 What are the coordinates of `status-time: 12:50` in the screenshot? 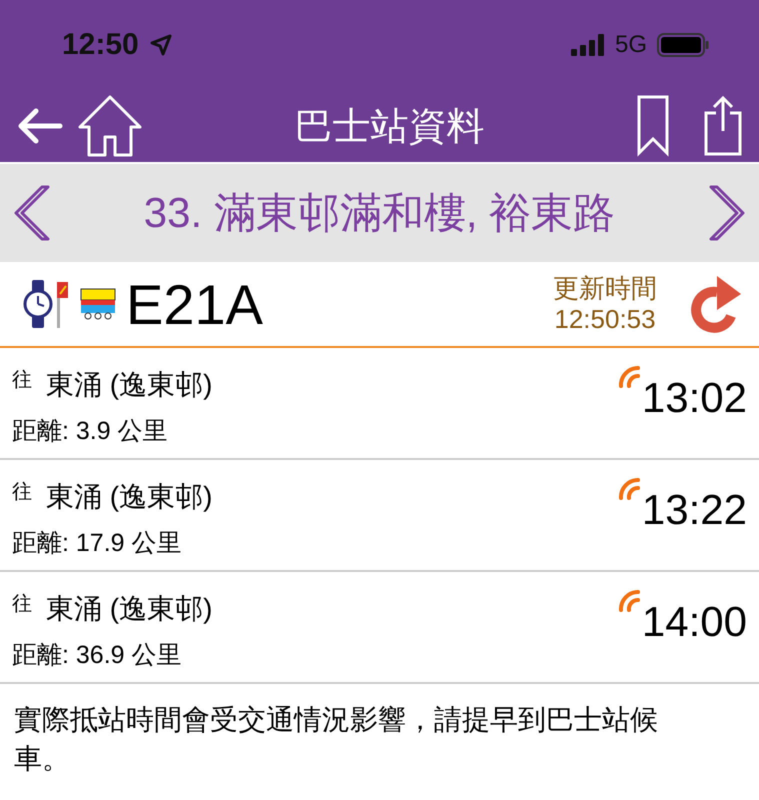 It's located at (100, 45).